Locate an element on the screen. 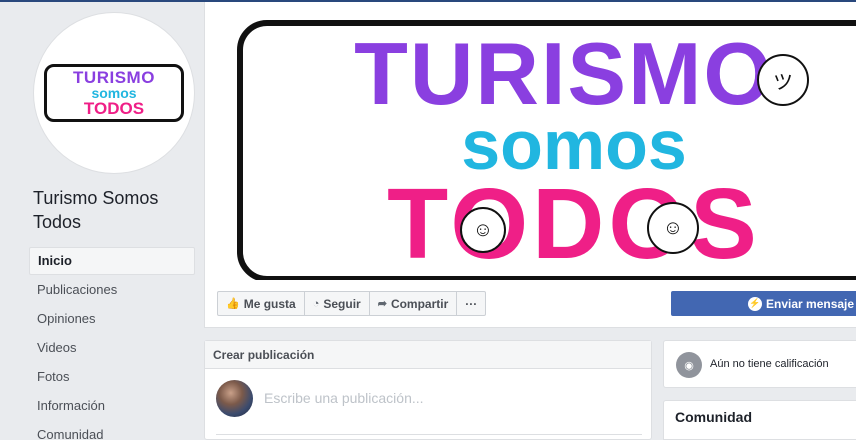 This screenshot has height=440, width=856. send-message-label: Enviar mensaje is located at coordinates (810, 303).